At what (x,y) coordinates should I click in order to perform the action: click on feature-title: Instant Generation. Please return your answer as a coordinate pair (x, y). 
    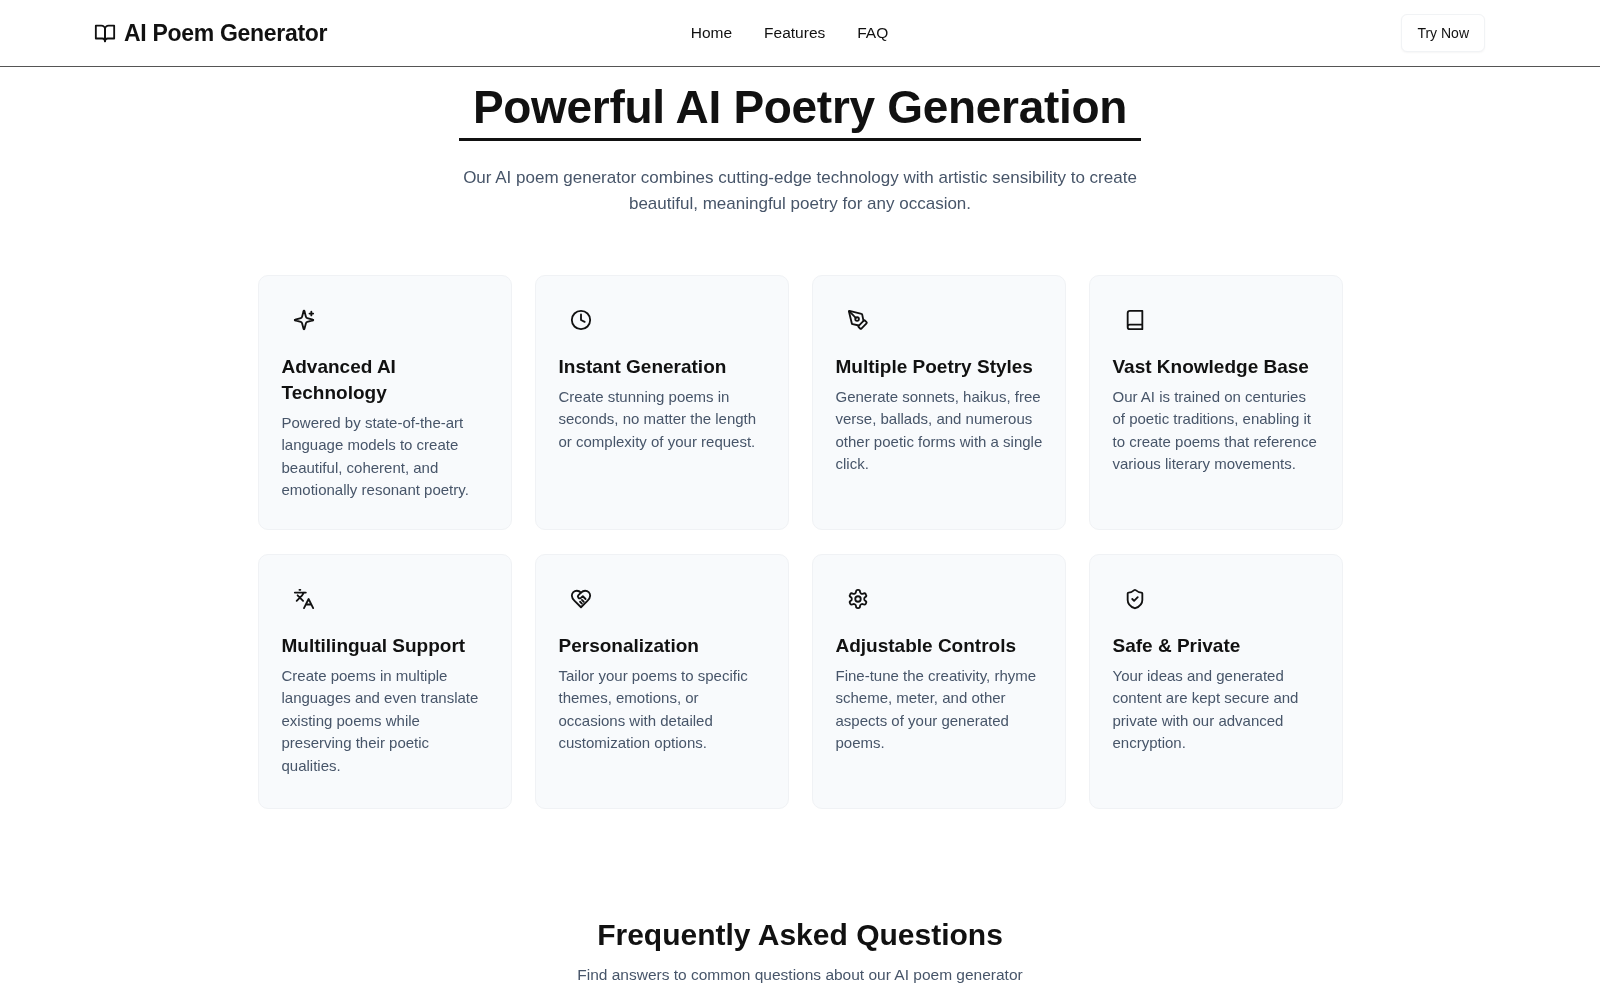
    Looking at the image, I should click on (642, 366).